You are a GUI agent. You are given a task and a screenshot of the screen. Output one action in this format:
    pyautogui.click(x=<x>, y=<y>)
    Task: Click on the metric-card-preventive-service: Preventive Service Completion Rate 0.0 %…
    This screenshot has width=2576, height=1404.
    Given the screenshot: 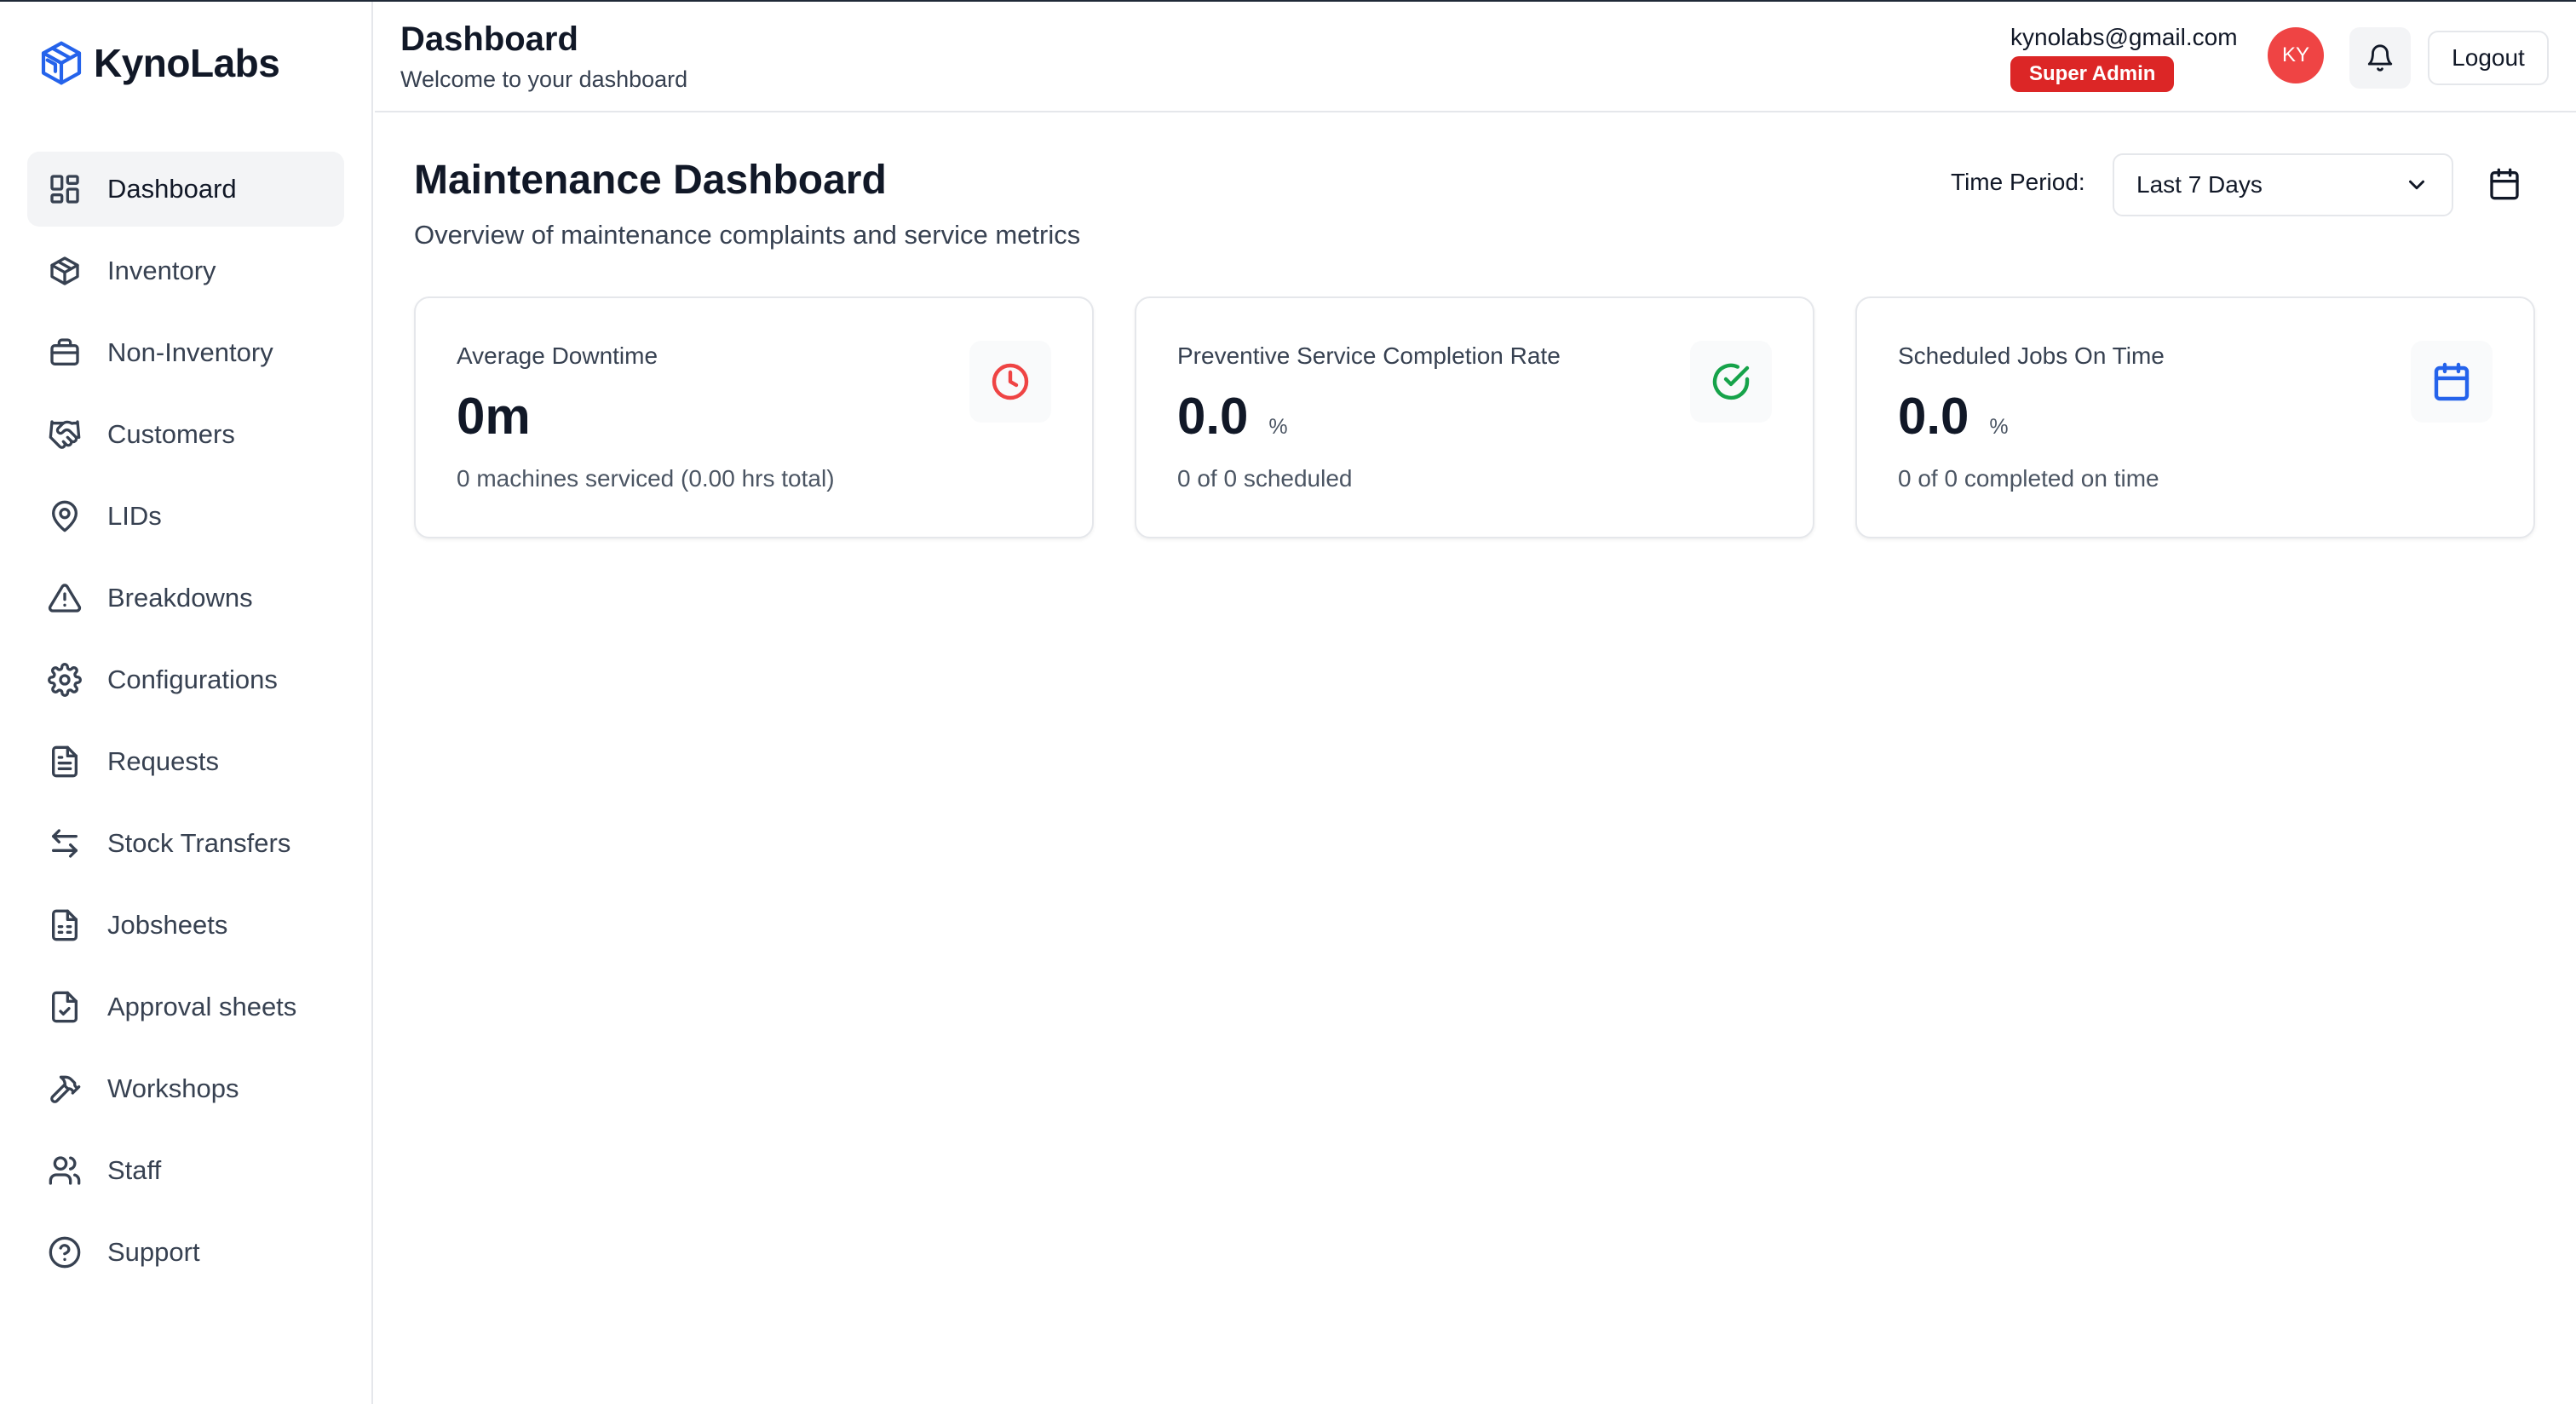 What is the action you would take?
    pyautogui.click(x=1474, y=417)
    